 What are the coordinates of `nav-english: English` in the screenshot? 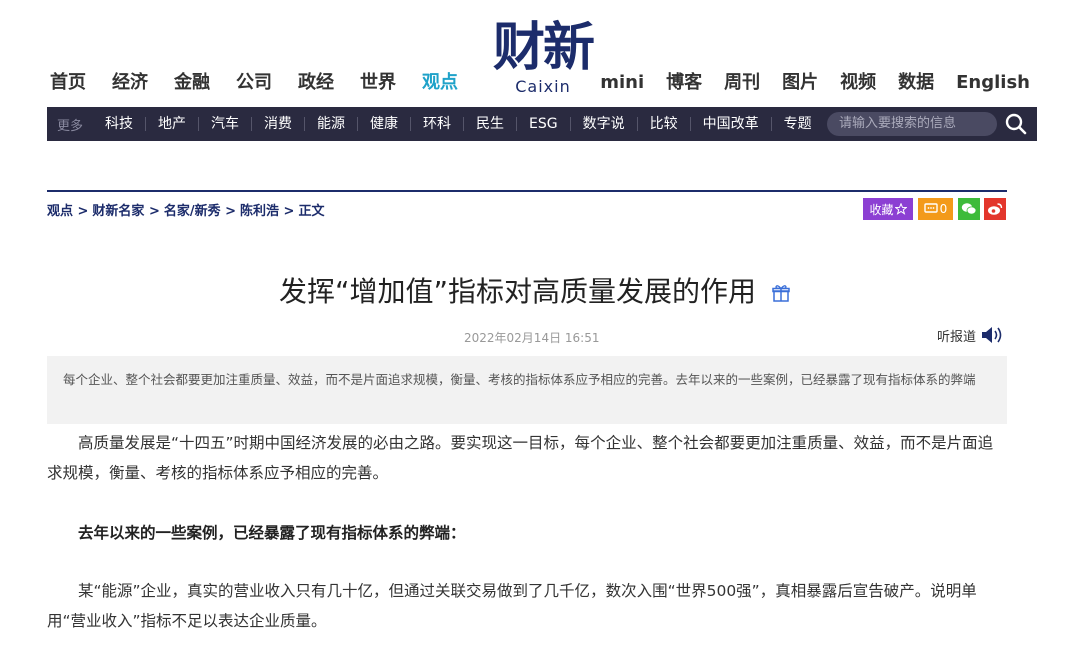 It's located at (993, 83).